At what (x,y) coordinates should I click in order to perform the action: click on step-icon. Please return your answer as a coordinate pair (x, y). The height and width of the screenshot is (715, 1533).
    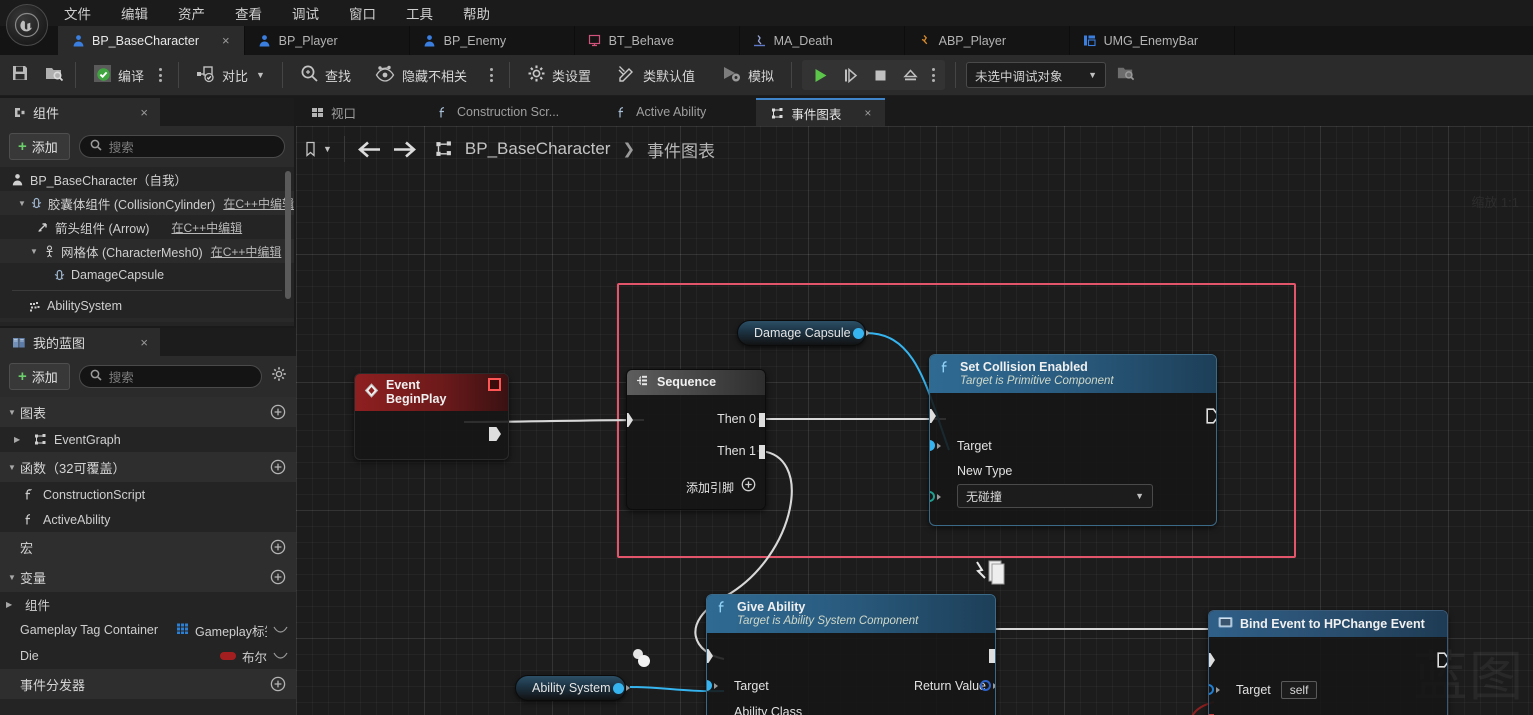
    Looking at the image, I should click on (850, 75).